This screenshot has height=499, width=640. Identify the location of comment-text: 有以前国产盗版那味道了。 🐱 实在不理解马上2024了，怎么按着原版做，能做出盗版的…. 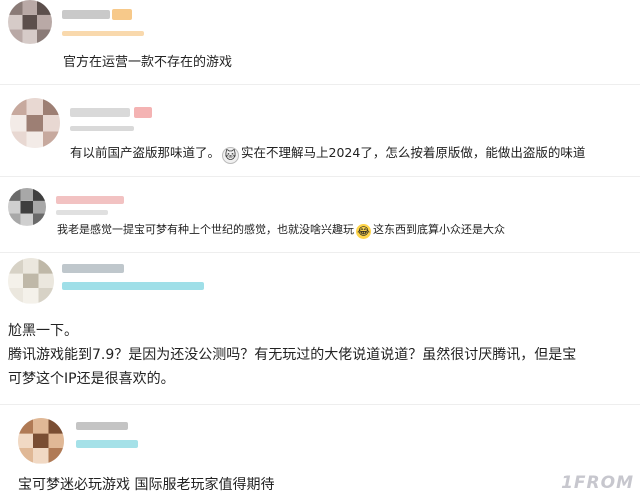
(327, 153).